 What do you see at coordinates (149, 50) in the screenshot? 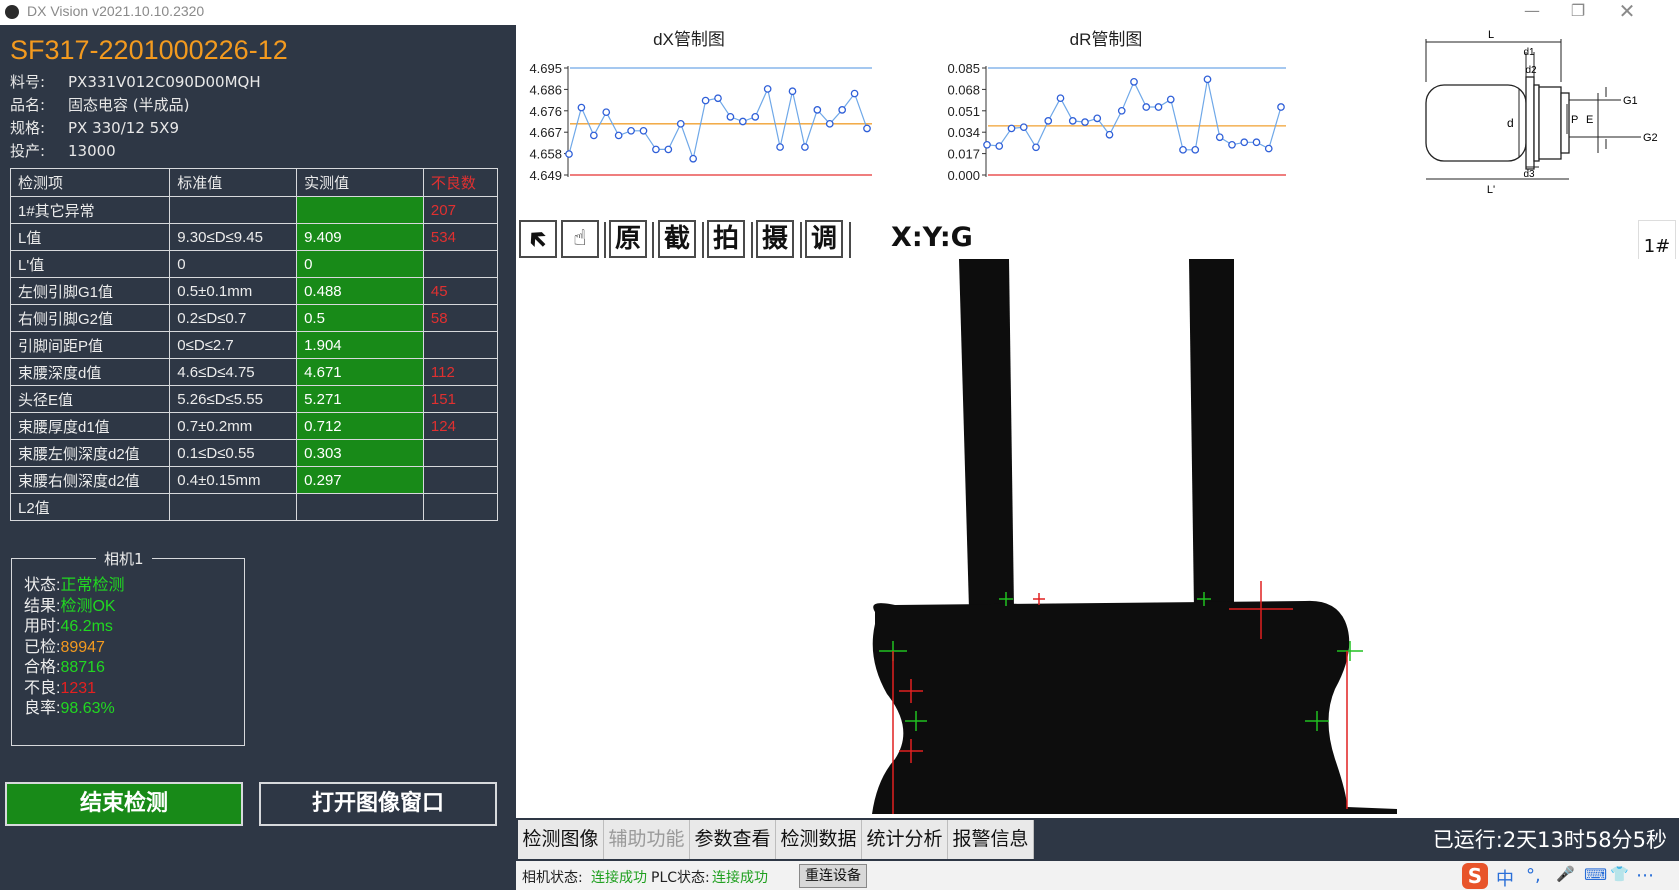
I see `product-code: SF317-2201000226-12` at bounding box center [149, 50].